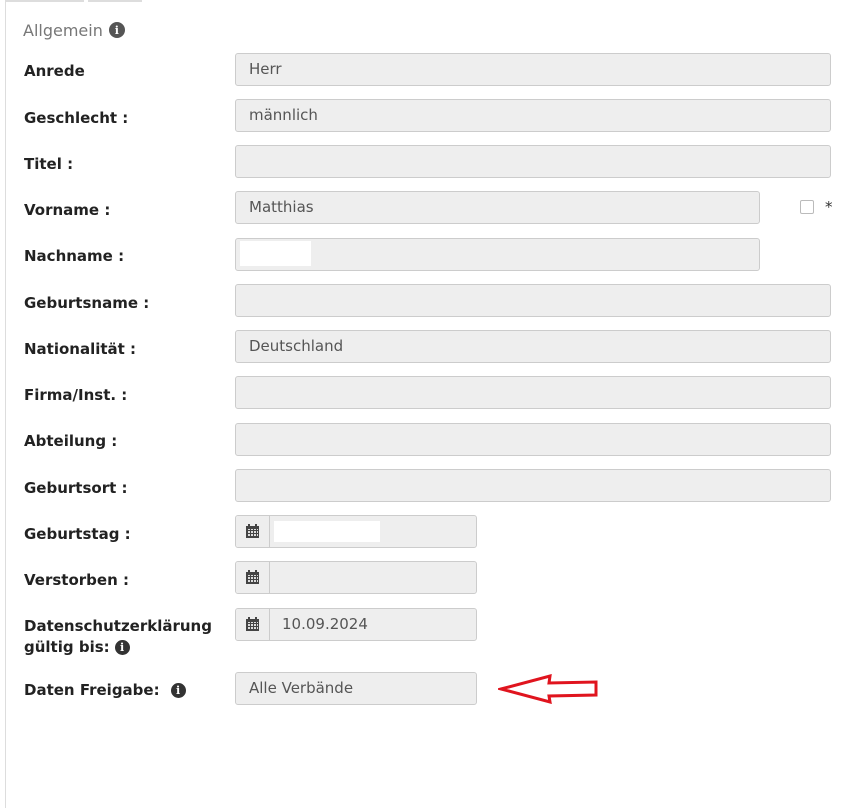 Image resolution: width=849 pixels, height=808 pixels. I want to click on vorname-label: Vorname :, so click(67, 210).